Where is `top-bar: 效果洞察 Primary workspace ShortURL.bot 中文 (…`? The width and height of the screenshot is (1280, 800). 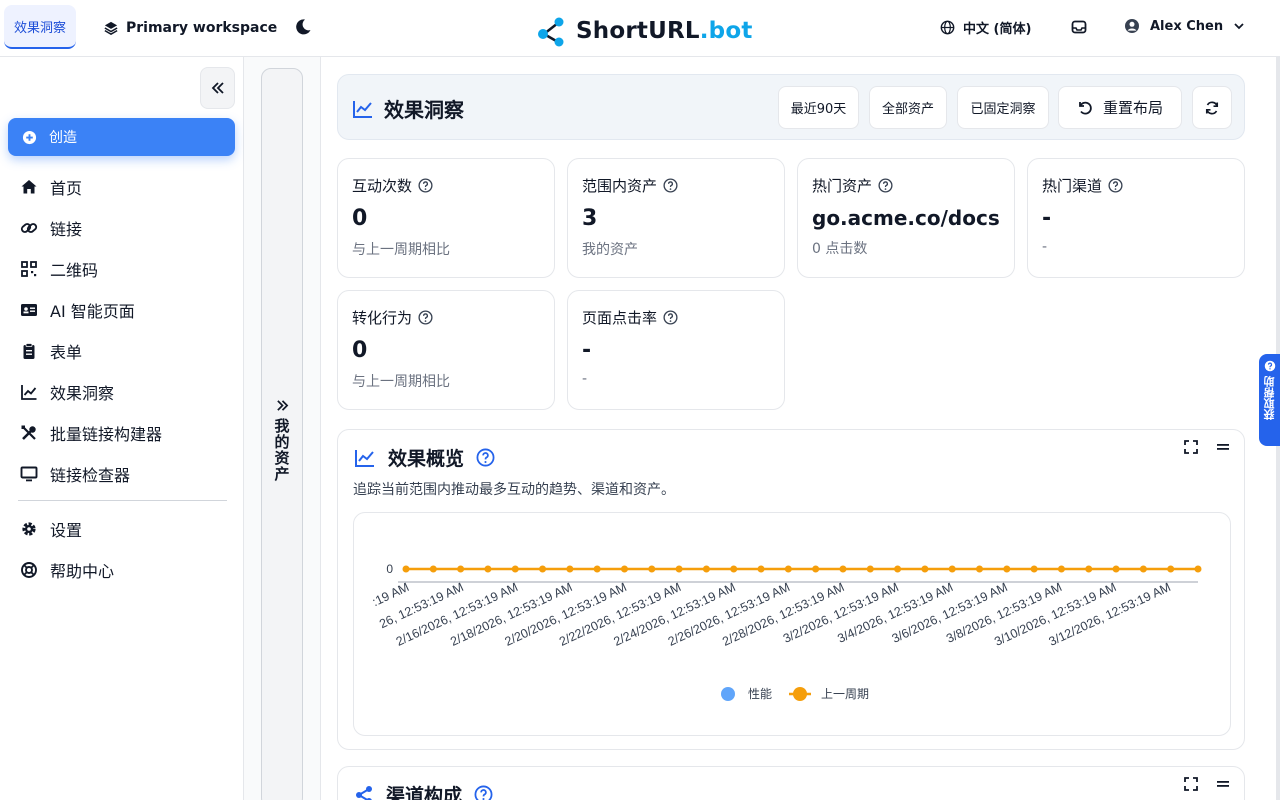 top-bar: 效果洞察 Primary workspace ShortURL.bot 中文 (… is located at coordinates (640, 28).